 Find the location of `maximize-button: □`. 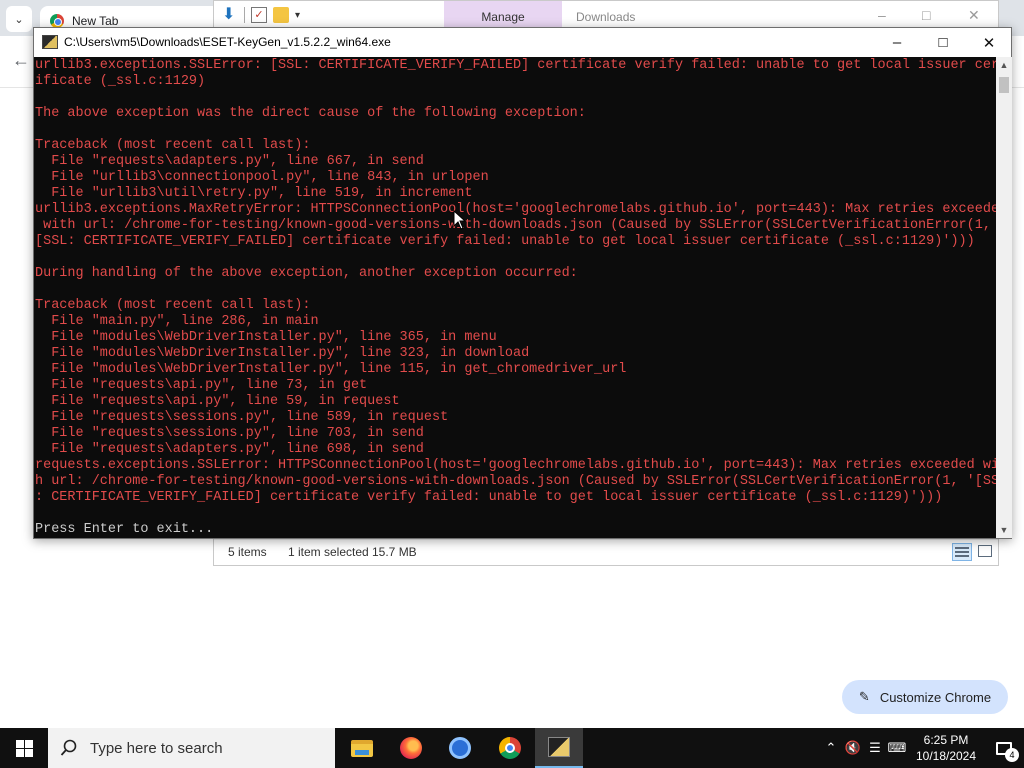

maximize-button: □ is located at coordinates (943, 42).